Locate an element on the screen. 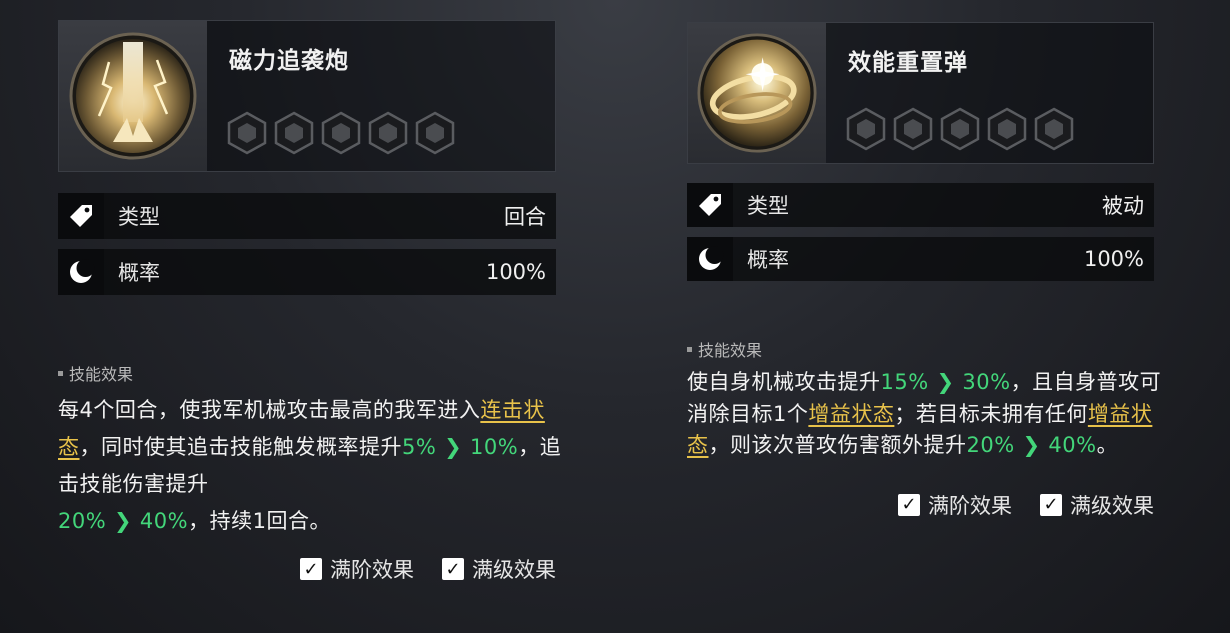 The width and height of the screenshot is (1230, 633). stat-value: 被动 is located at coordinates (1123, 206).